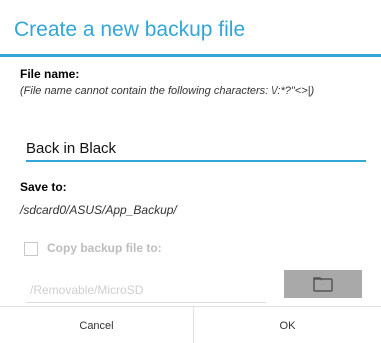 This screenshot has width=381, height=343. Describe the element at coordinates (146, 302) in the screenshot. I see `copy-destination-underline` at that location.